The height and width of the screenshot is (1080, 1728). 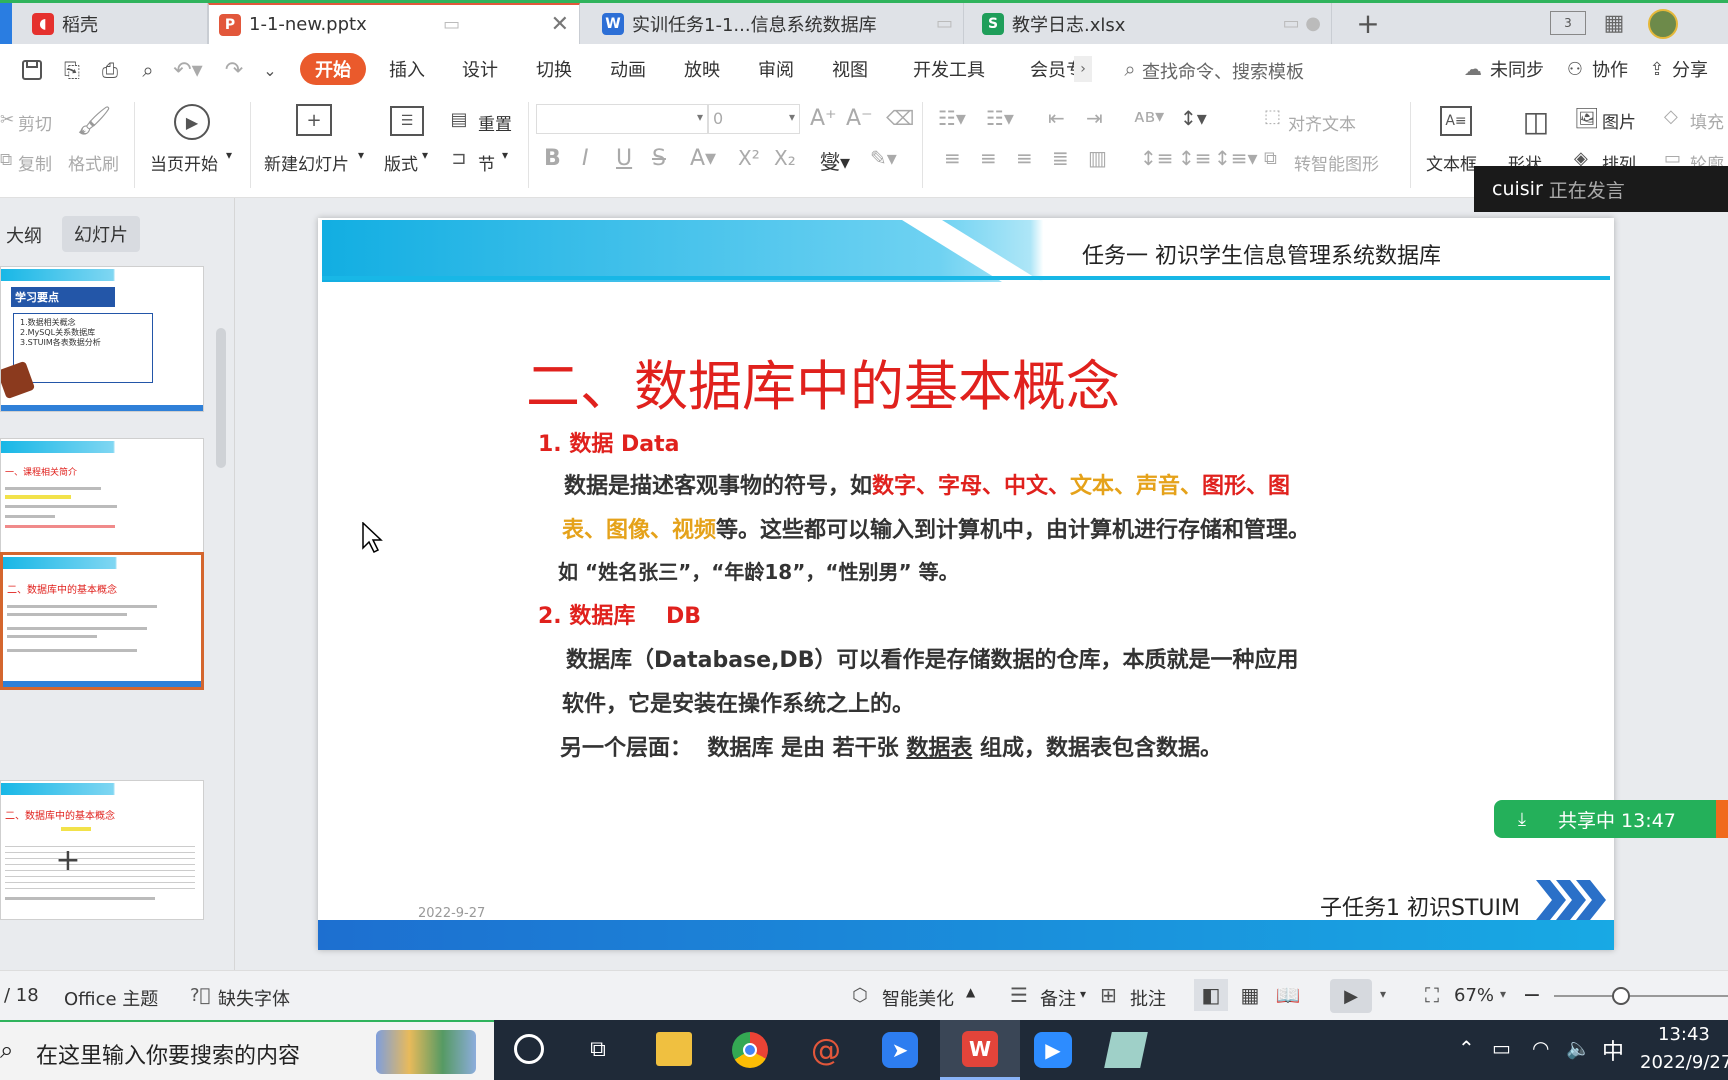 I want to click on notes-button: 备注, so click(x=1058, y=998).